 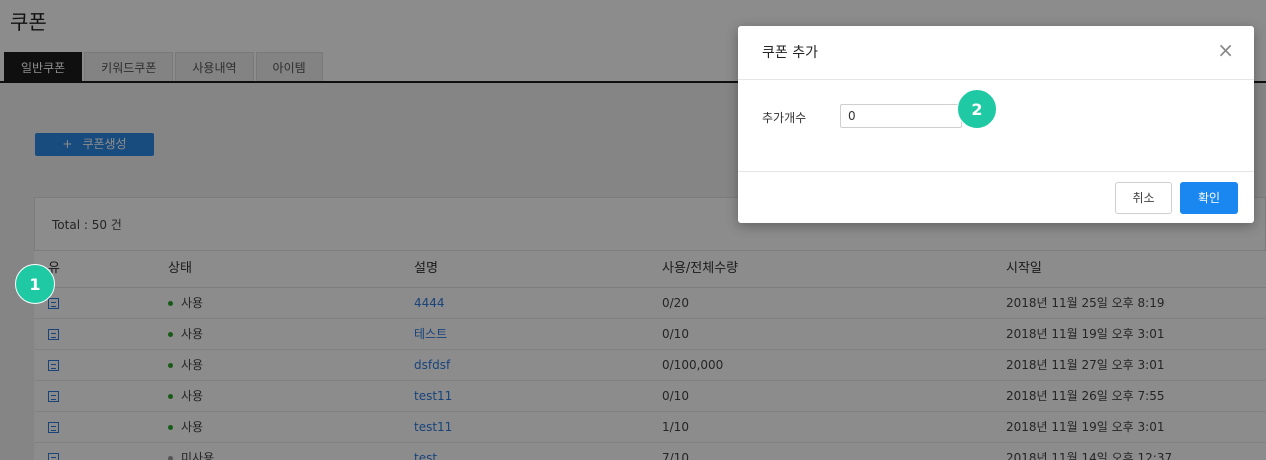 What do you see at coordinates (784, 118) in the screenshot?
I see `add-count-label: 추가개수` at bounding box center [784, 118].